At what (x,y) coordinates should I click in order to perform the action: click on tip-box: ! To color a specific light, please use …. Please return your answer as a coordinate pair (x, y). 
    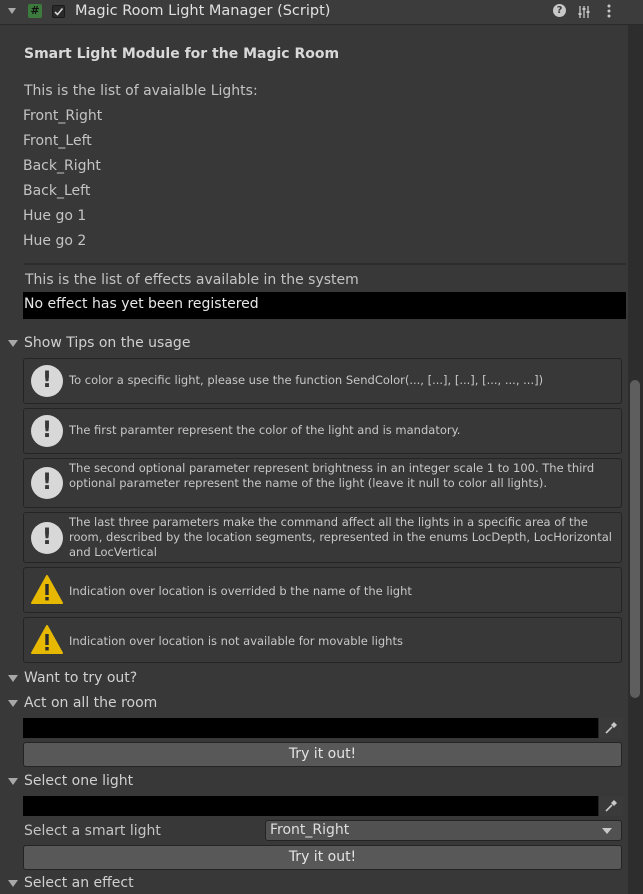
    Looking at the image, I should click on (322, 381).